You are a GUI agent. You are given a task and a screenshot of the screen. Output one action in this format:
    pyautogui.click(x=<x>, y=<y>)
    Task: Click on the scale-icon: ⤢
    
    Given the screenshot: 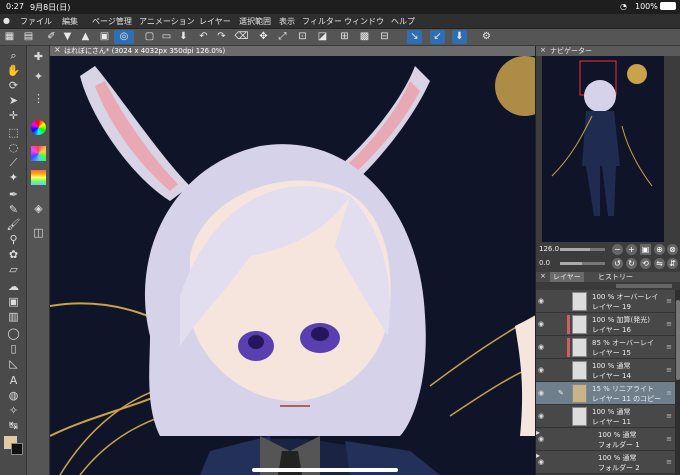 What is the action you would take?
    pyautogui.click(x=282, y=37)
    